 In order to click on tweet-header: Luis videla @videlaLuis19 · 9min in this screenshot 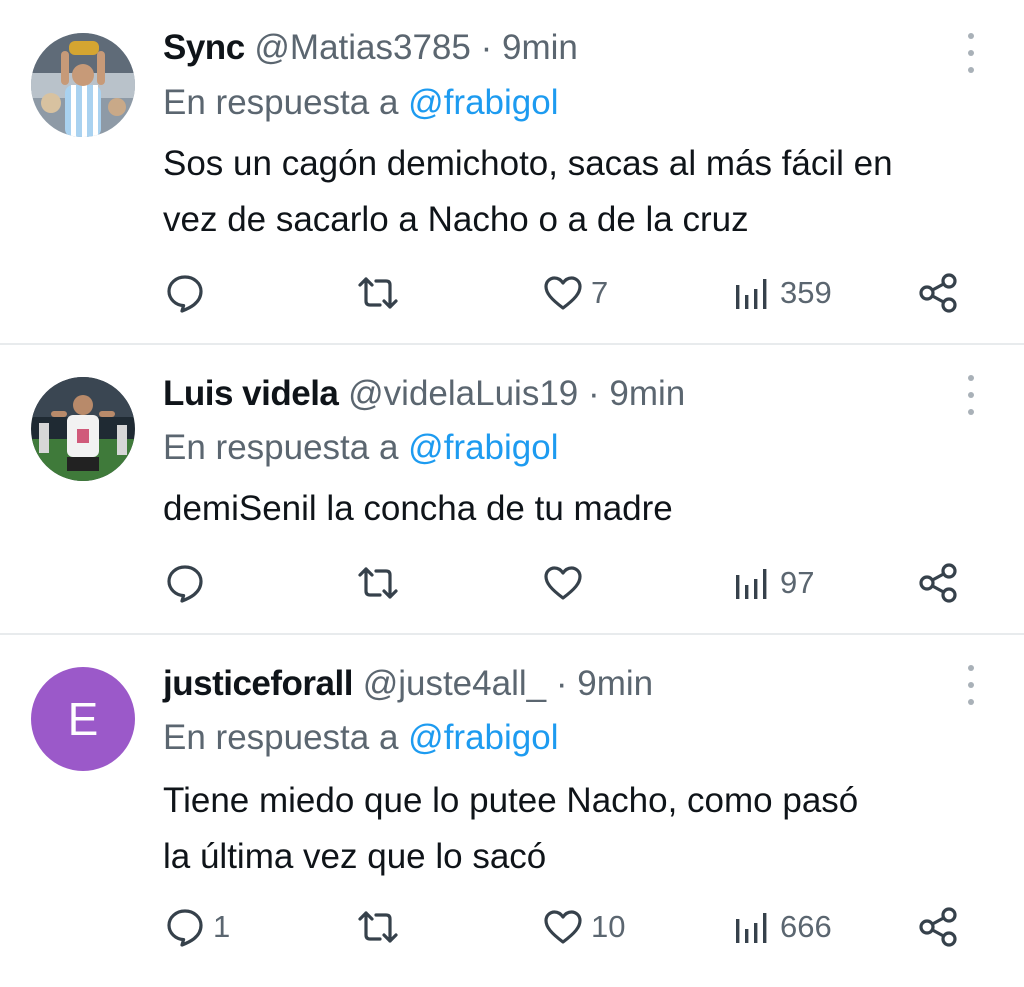, I will do `click(424, 394)`.